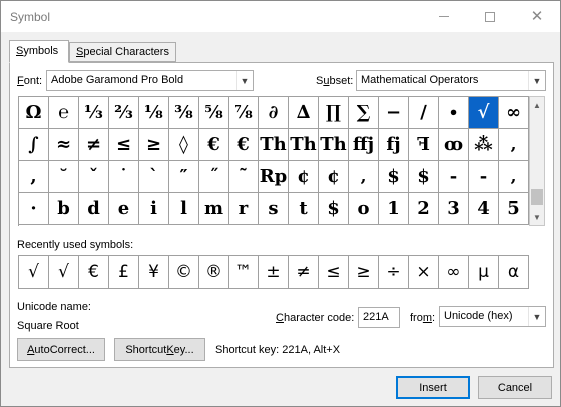 The image size is (561, 407). I want to click on symbol-cell: ˋ, so click(154, 177).